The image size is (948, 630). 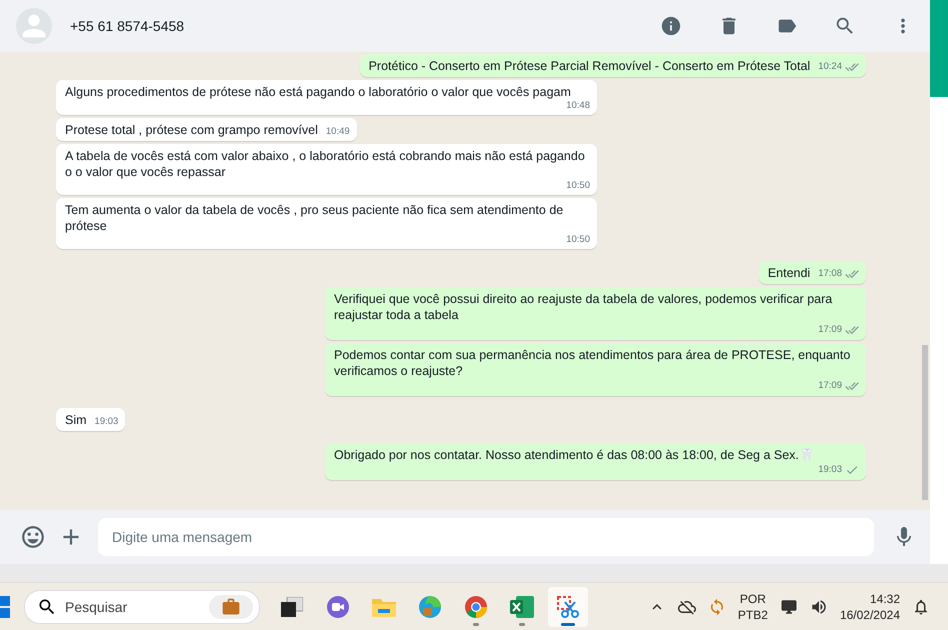 What do you see at coordinates (347, 26) in the screenshot?
I see `contact-name: +55 61 8574-5458` at bounding box center [347, 26].